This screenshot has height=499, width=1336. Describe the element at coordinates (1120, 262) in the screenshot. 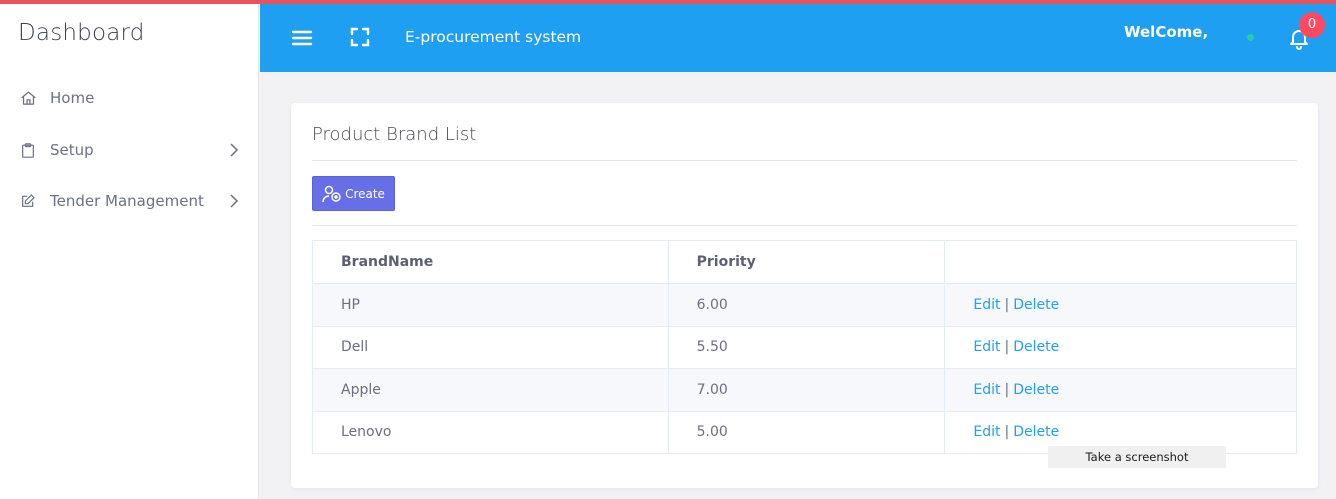

I see `column-header-actions` at that location.